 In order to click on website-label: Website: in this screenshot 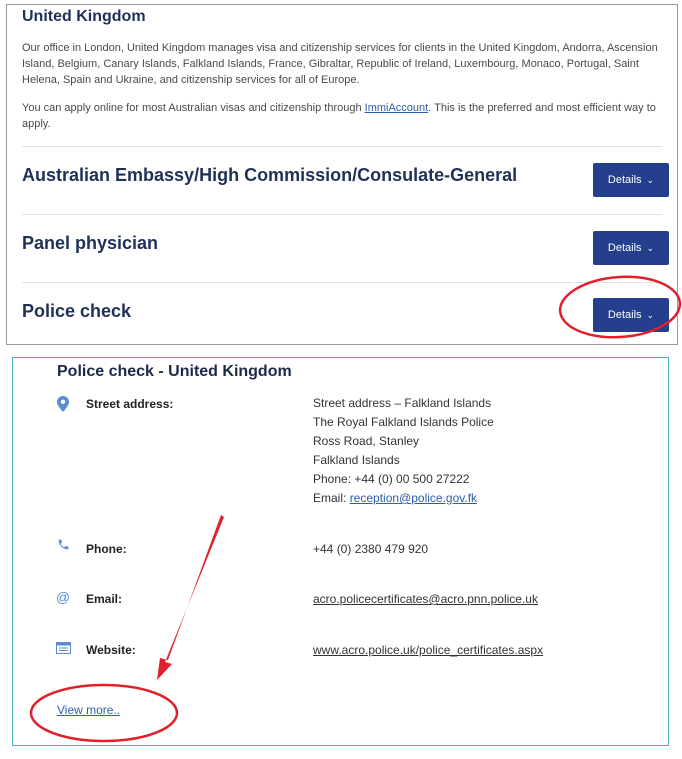, I will do `click(111, 650)`.